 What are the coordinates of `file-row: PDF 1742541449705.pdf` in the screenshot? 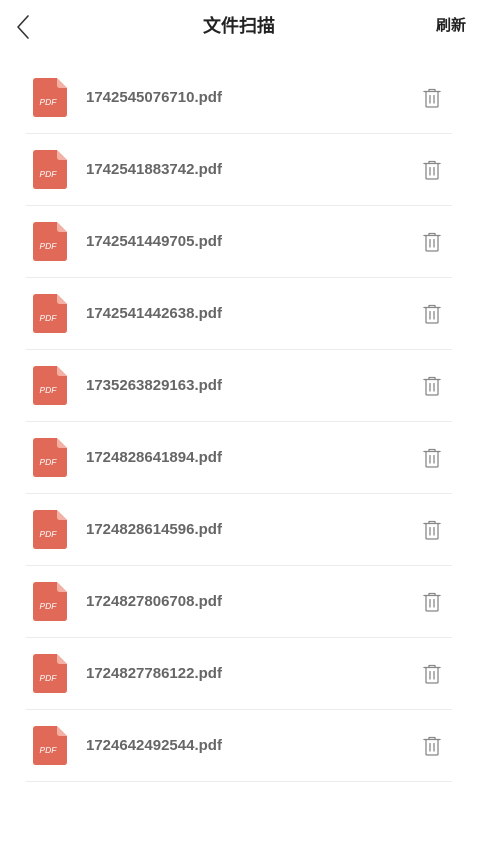 It's located at (239, 242).